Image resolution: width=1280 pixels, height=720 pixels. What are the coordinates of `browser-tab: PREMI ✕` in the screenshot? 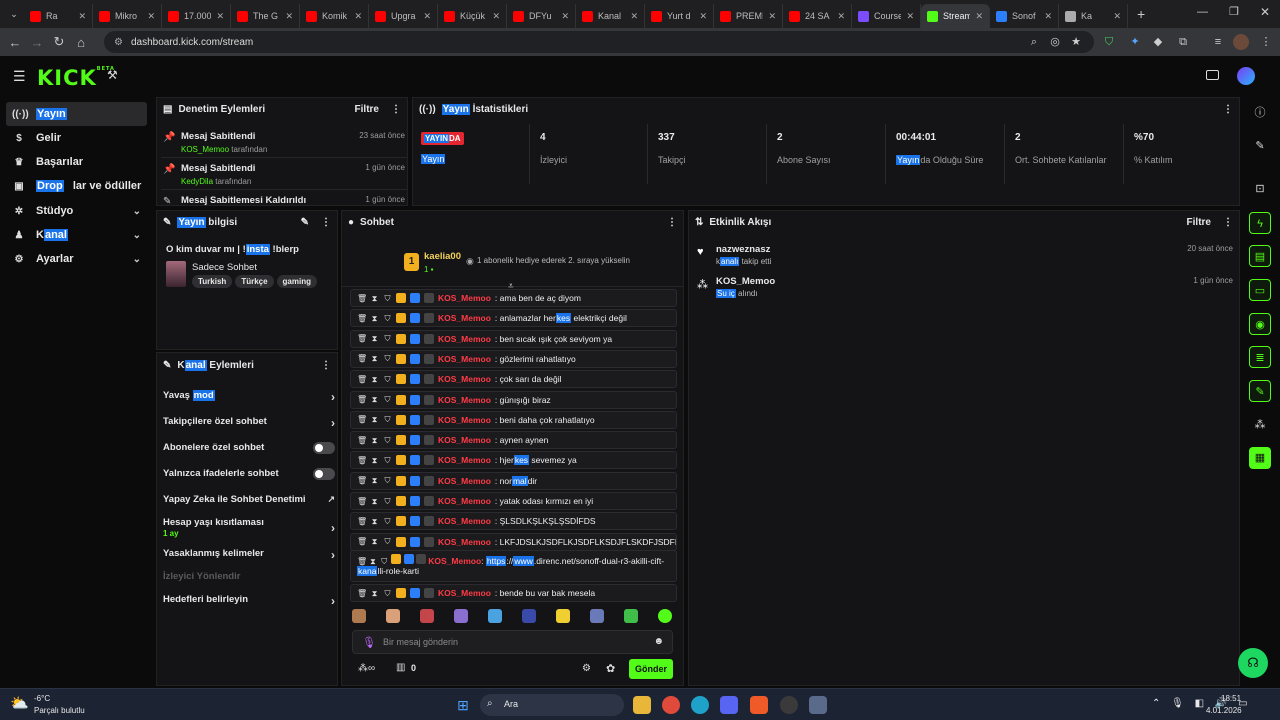 It's located at (748, 16).